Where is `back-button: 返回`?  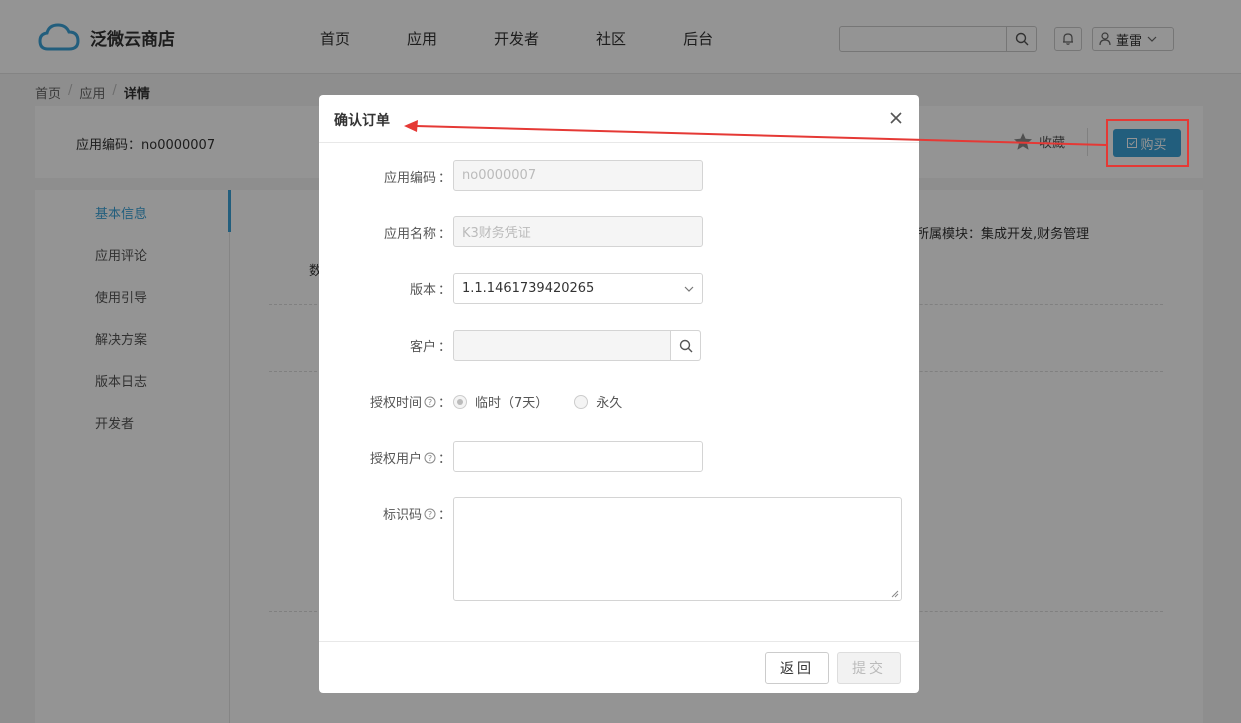
back-button: 返回 is located at coordinates (797, 668).